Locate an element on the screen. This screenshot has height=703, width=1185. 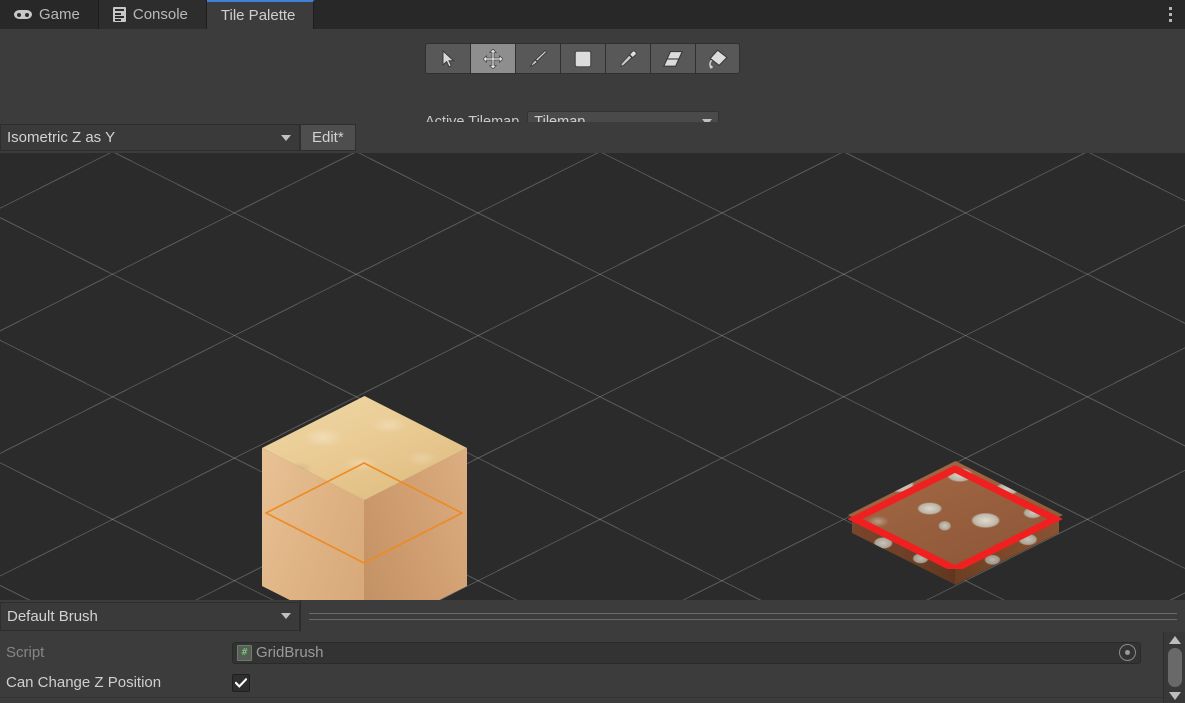
object-picker-icon is located at coordinates (1127, 652).